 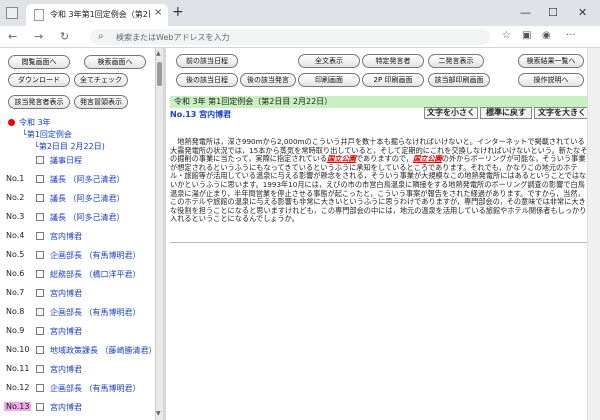 I want to click on sidebar-scrollbar: ▲ ▼, so click(x=159, y=234).